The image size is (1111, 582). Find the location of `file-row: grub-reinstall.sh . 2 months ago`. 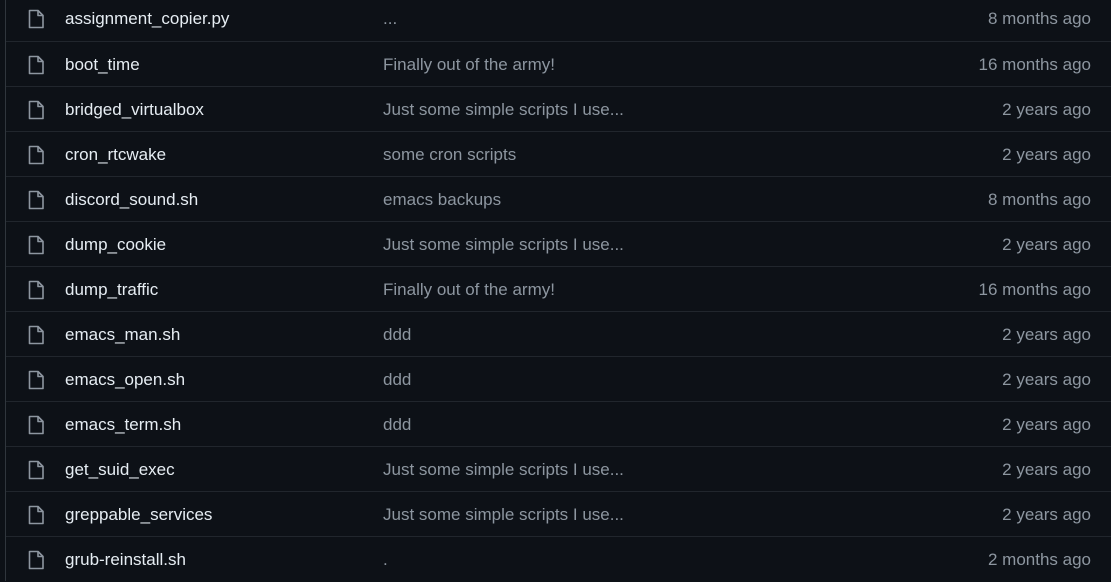

file-row: grub-reinstall.sh . 2 months ago is located at coordinates (558, 558).